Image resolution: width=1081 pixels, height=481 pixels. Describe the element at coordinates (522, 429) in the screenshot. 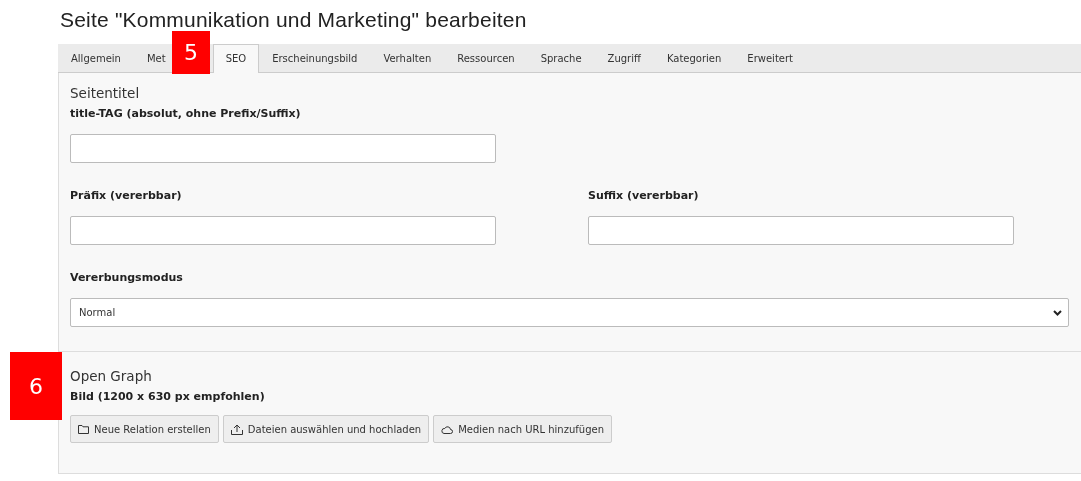

I see `action-button: Medien nach URL hinzufügen` at that location.